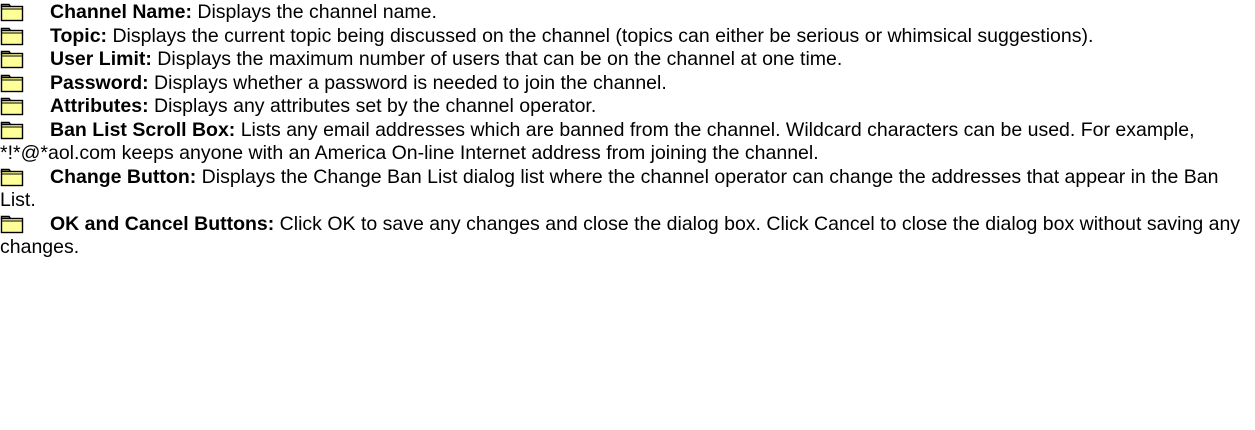  What do you see at coordinates (143, 129) in the screenshot?
I see `item-term: Ban List Scroll Box:` at bounding box center [143, 129].